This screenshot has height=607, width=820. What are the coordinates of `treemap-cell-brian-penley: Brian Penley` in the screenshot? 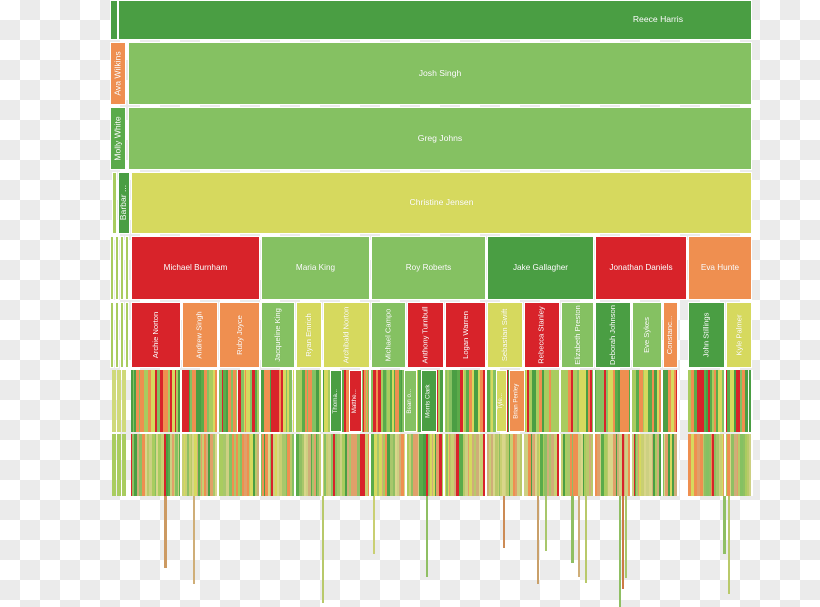 It's located at (517, 401).